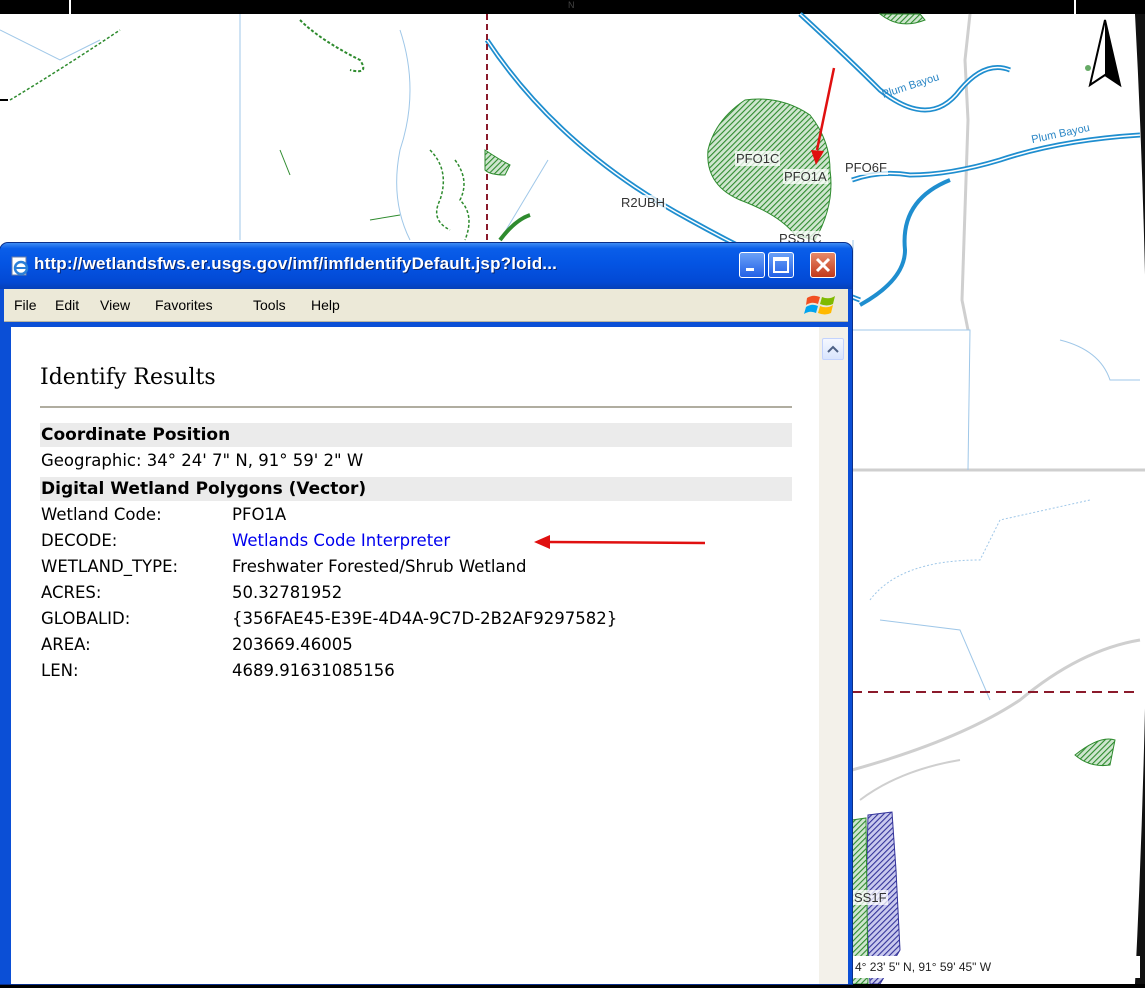  I want to click on windows-logo-icon, so click(819, 305).